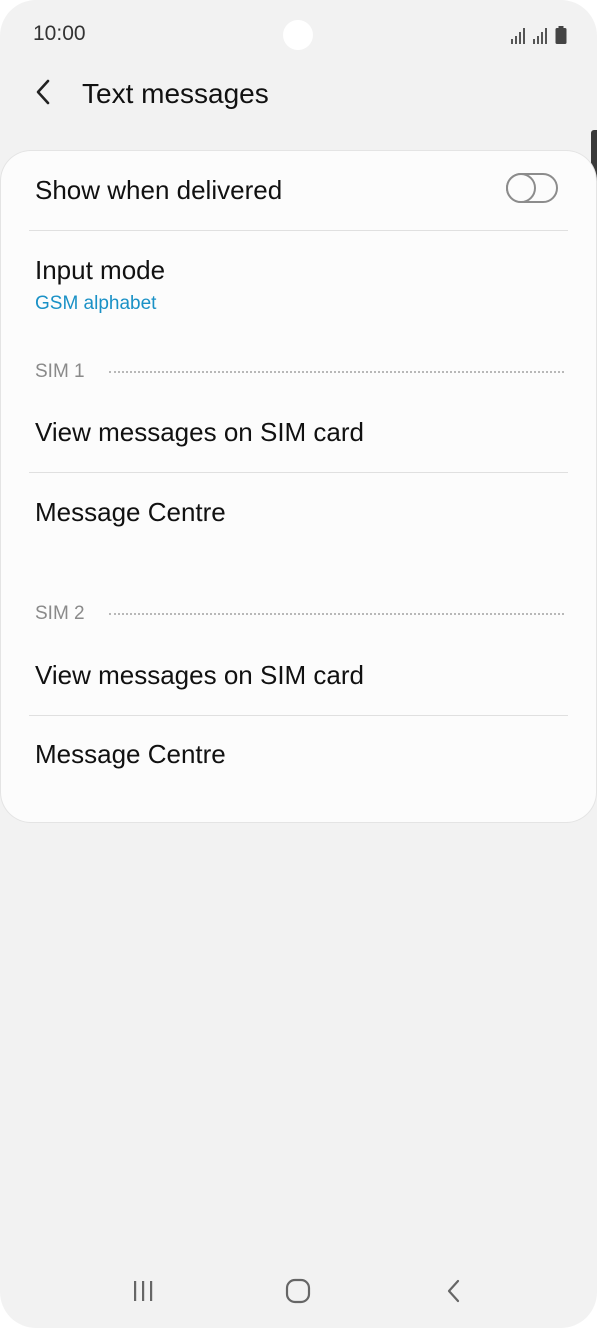 The image size is (597, 1328). I want to click on sim2-section-header: SIM 2, so click(299, 614).